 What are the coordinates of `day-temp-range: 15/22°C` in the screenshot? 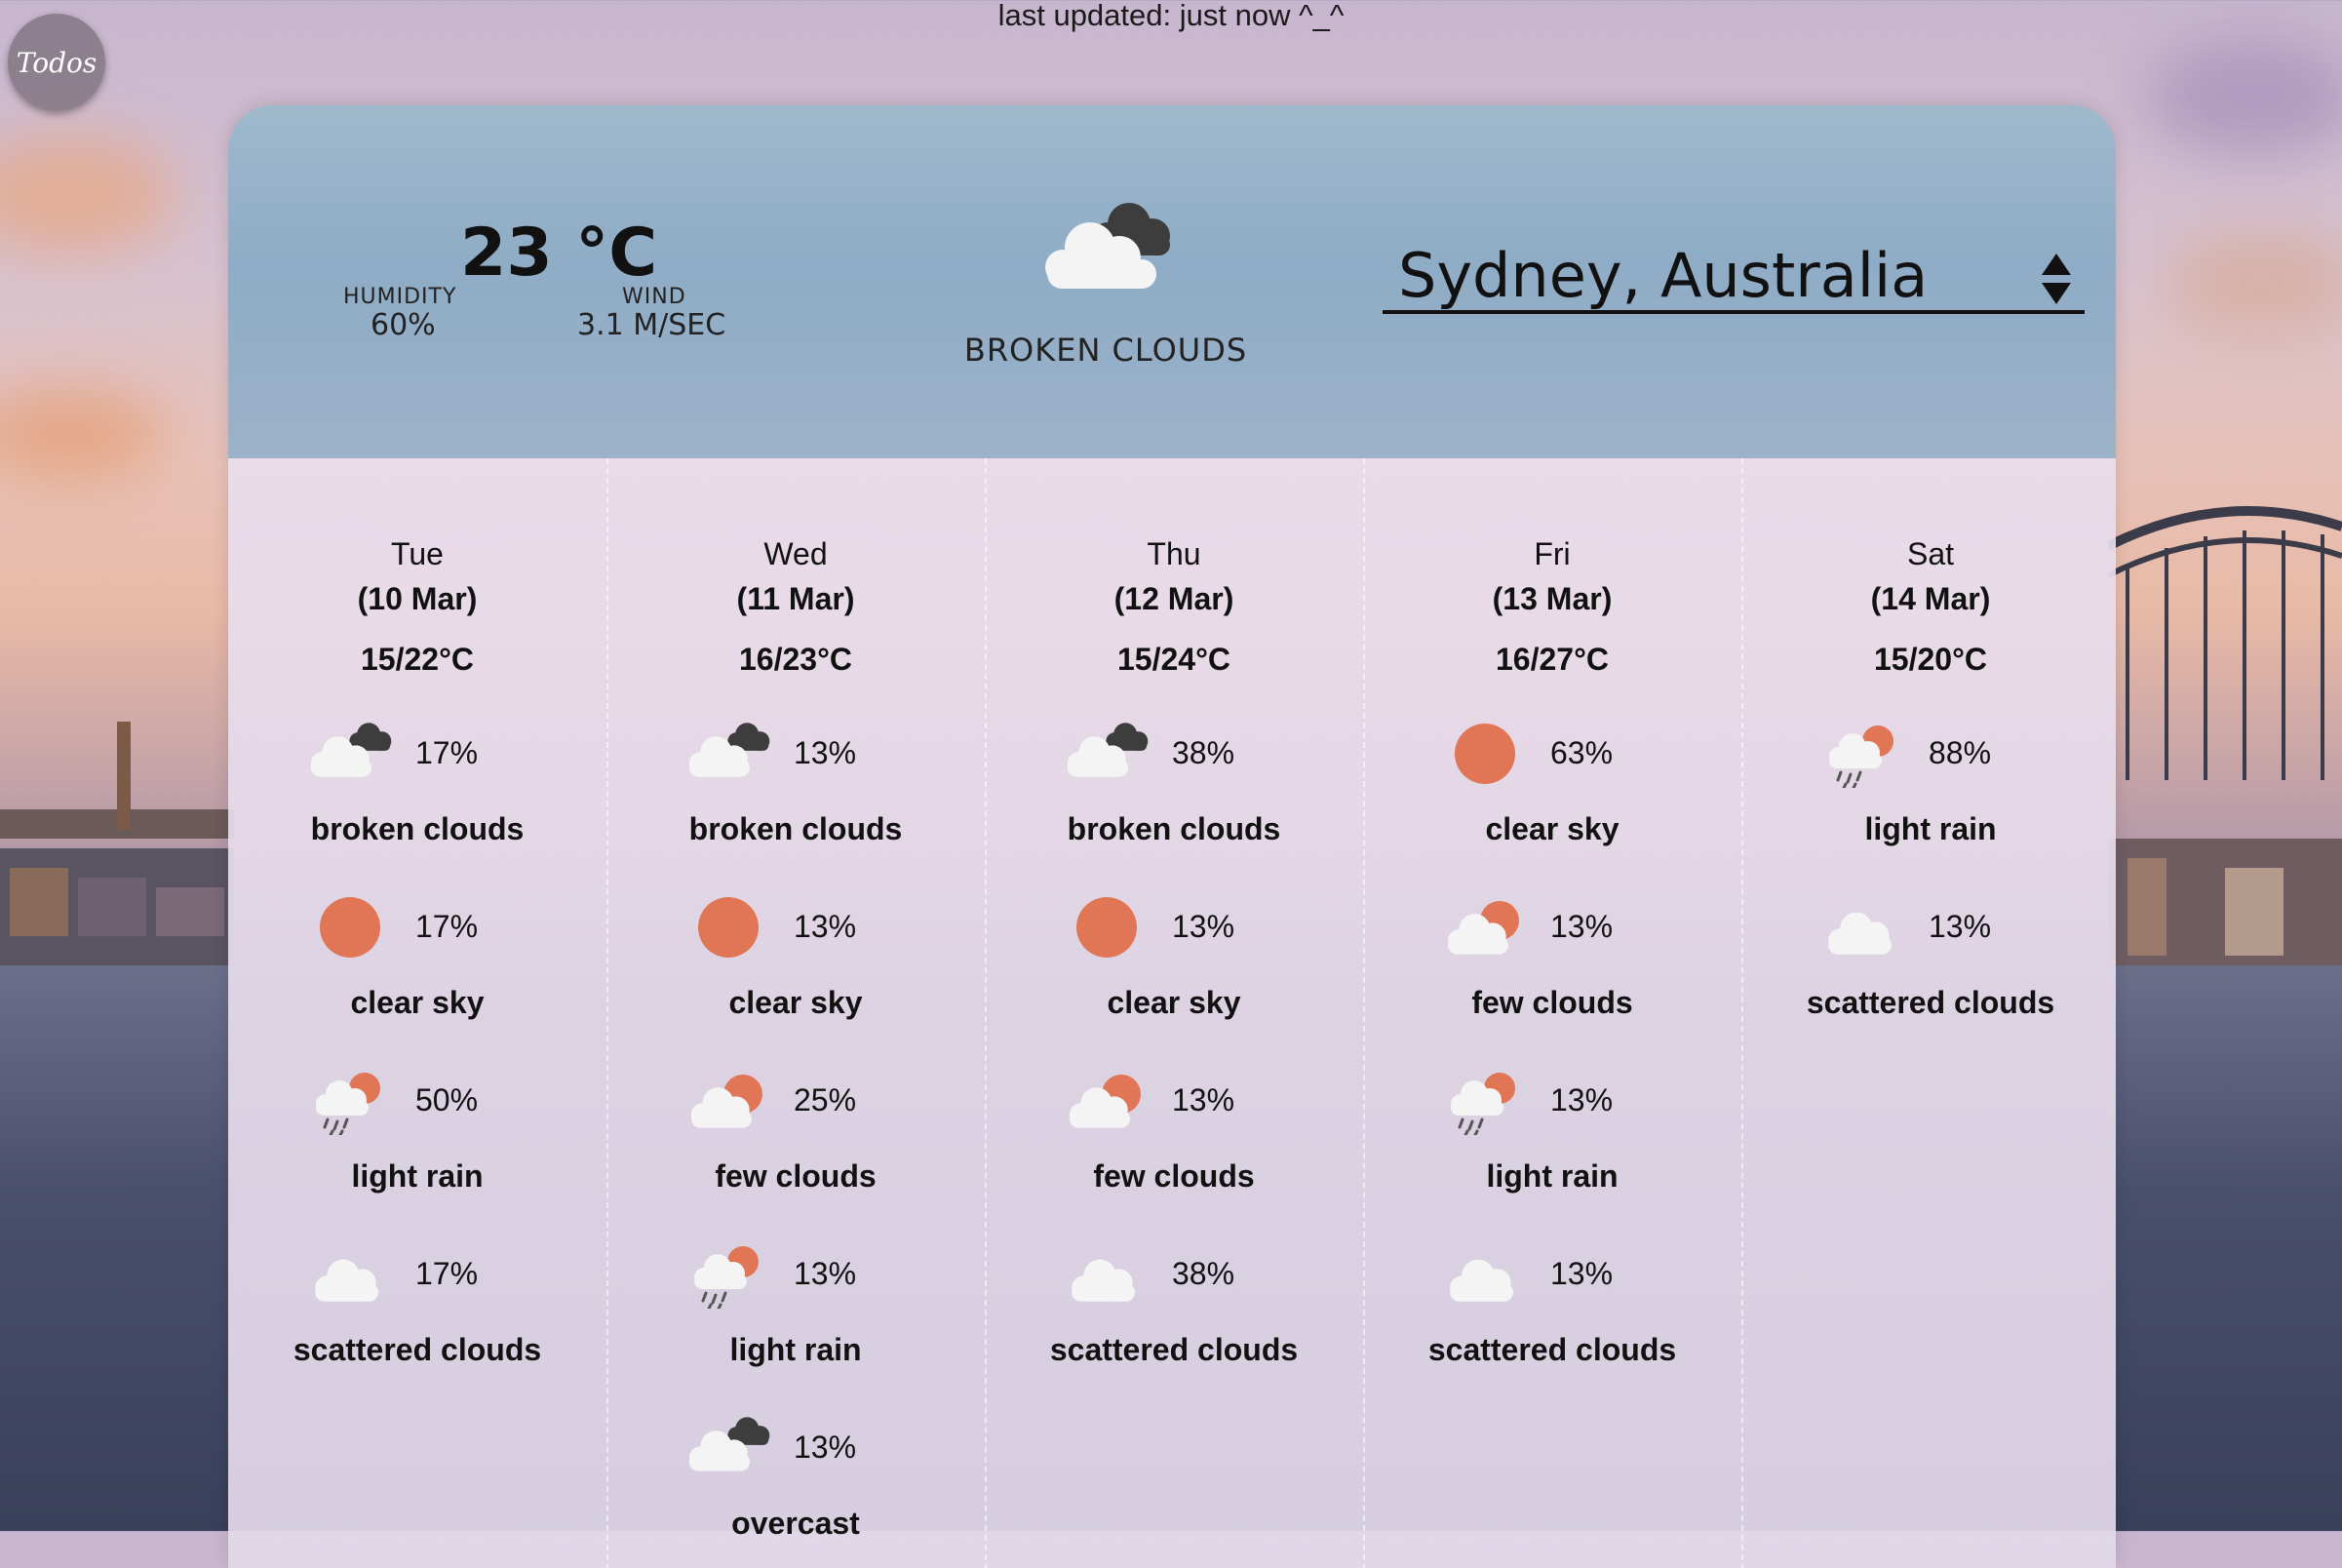 It's located at (417, 659).